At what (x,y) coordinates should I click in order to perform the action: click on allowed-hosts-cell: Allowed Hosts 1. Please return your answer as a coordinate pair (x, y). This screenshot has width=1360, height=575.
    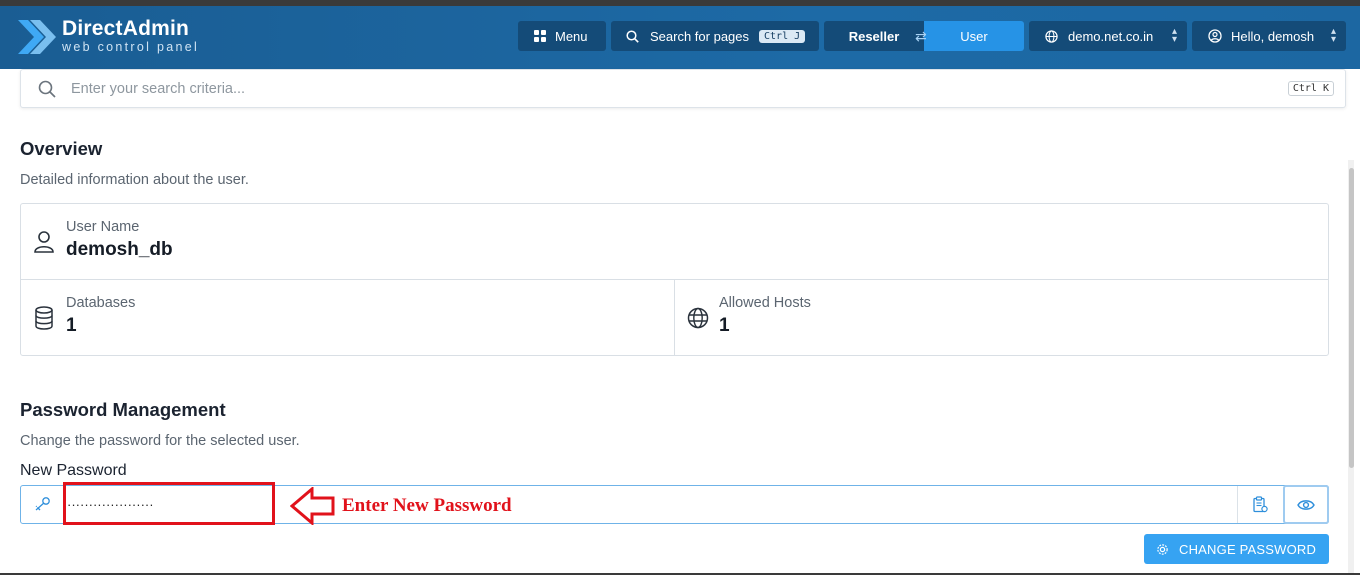
    Looking at the image, I should click on (1001, 318).